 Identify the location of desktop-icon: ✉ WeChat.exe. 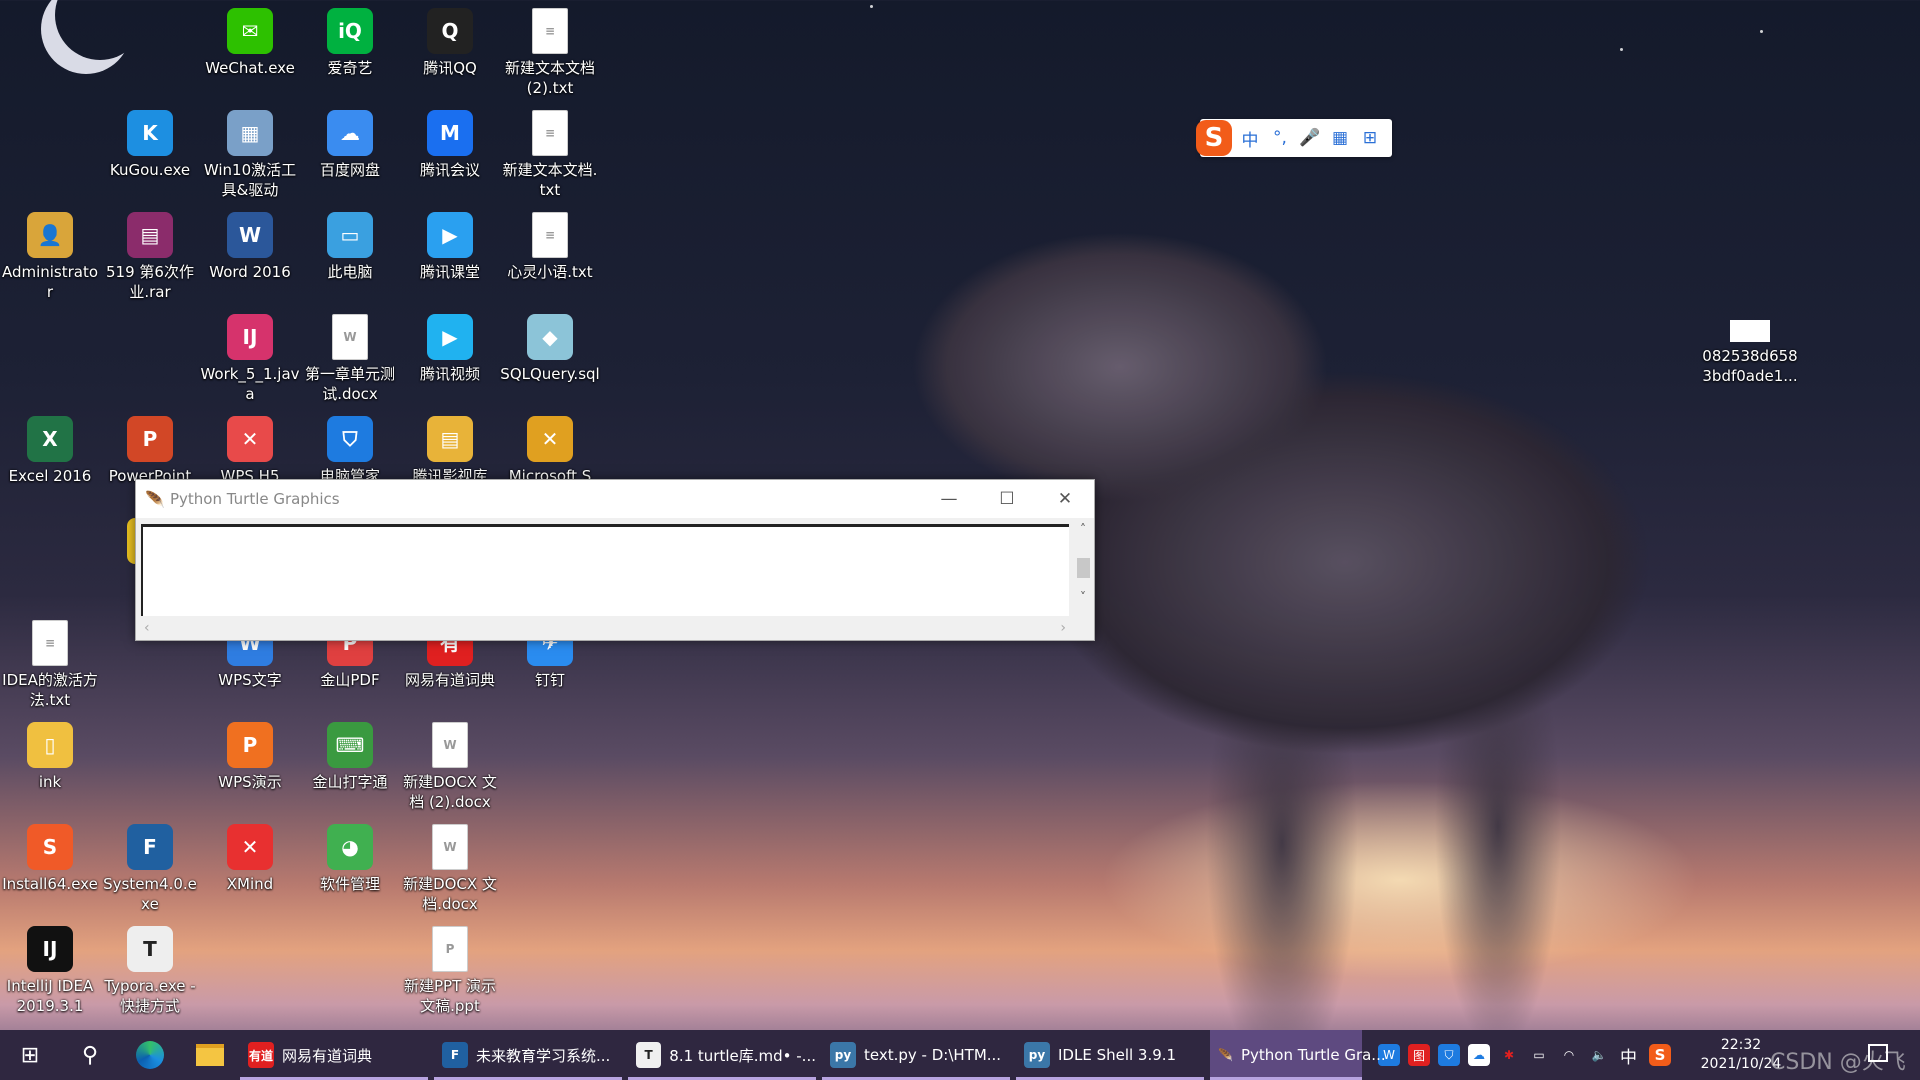
(250, 43).